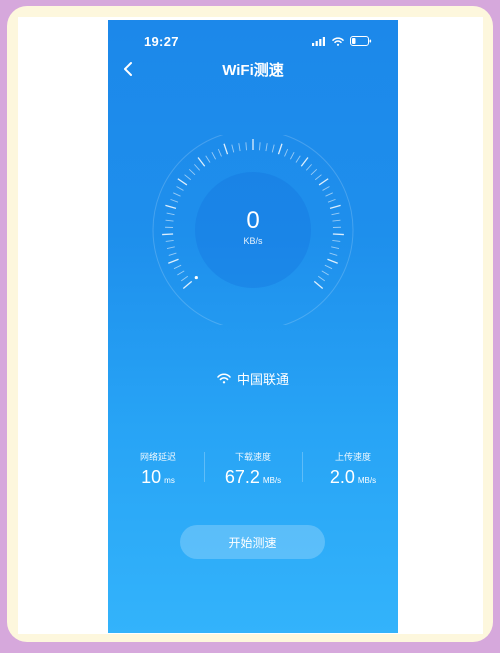 The height and width of the screenshot is (653, 500). I want to click on navigation-bar: WiFi测速, so click(253, 69).